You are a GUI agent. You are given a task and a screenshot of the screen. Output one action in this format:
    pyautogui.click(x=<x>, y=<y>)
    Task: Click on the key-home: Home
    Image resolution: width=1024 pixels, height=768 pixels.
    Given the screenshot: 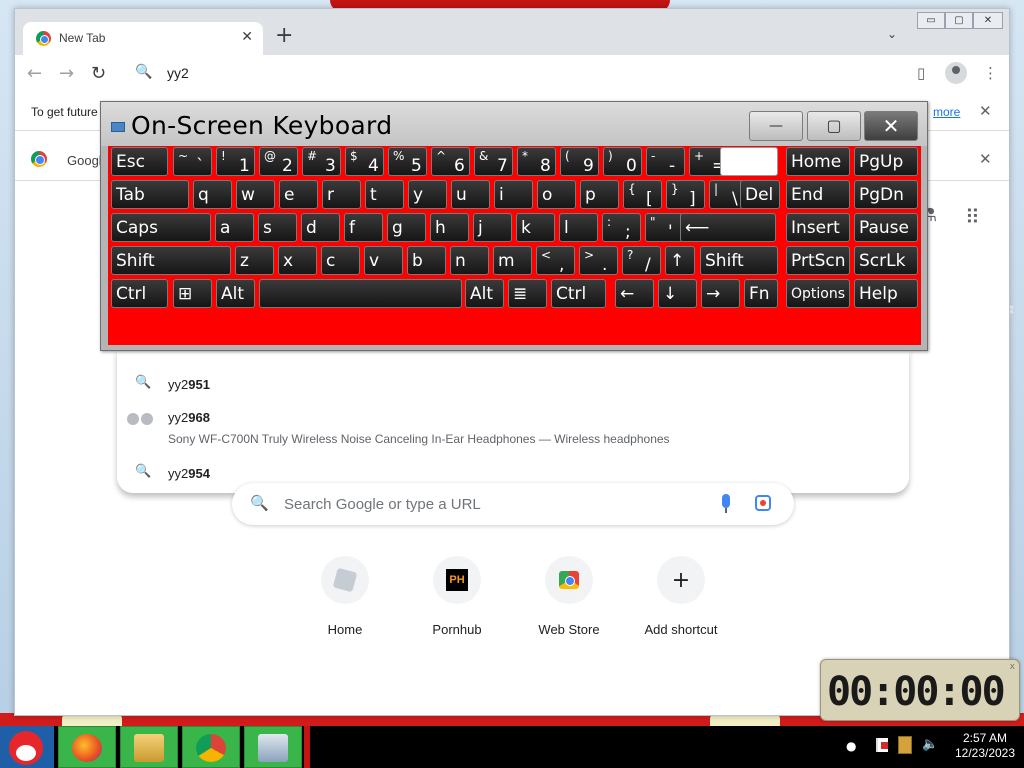 What is the action you would take?
    pyautogui.click(x=818, y=161)
    